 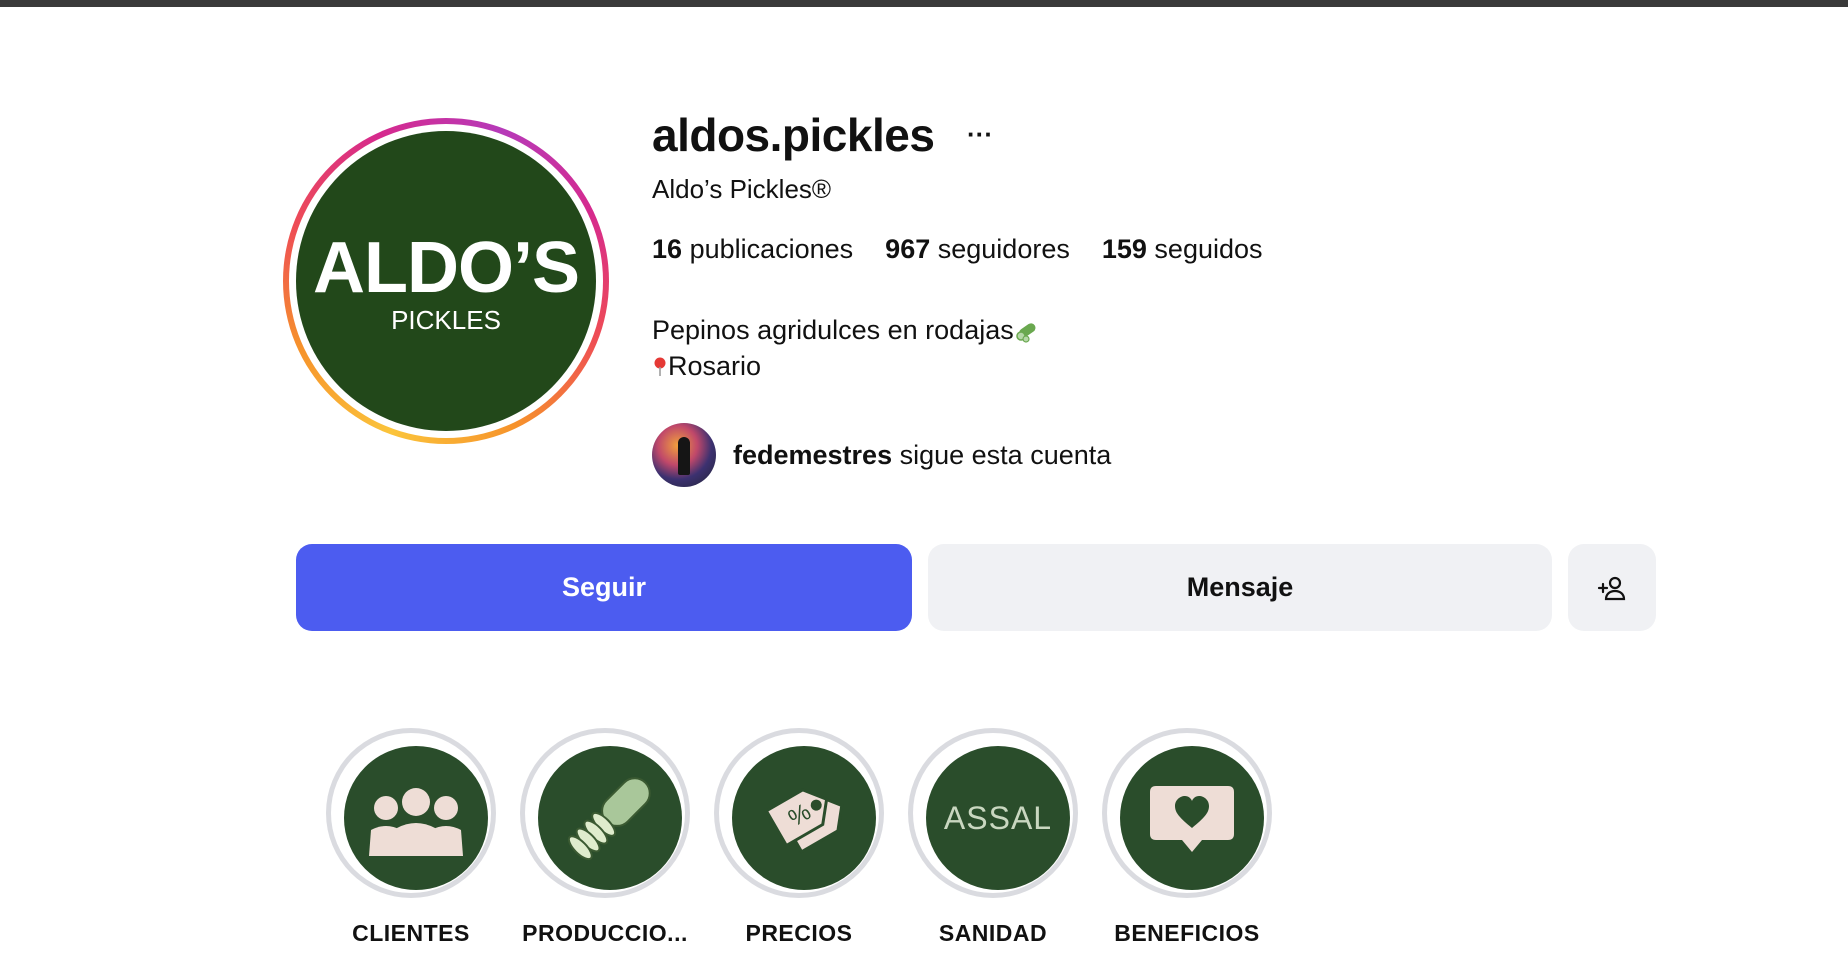 What do you see at coordinates (924, 3) in the screenshot?
I see `browser-top-bar` at bounding box center [924, 3].